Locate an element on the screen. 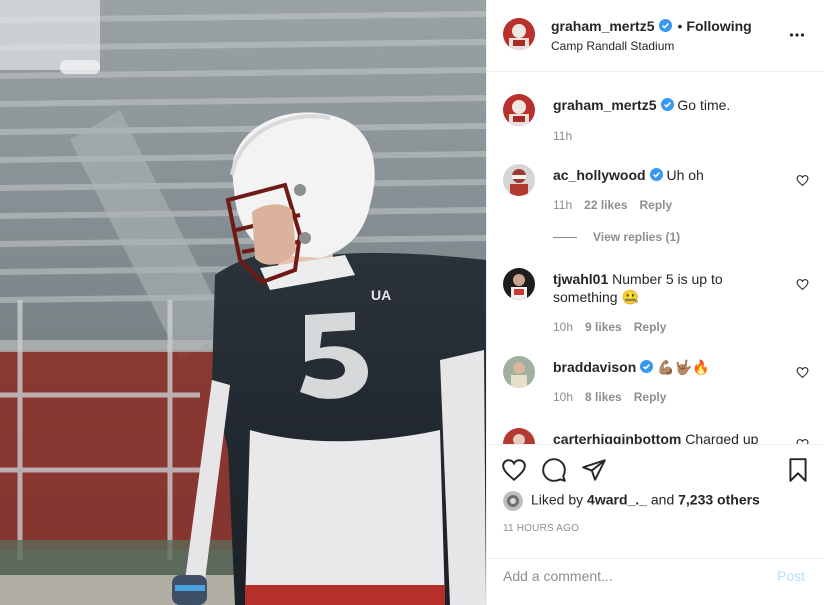  comment-meta: 10h 9 likes Reply is located at coordinates (609, 327).